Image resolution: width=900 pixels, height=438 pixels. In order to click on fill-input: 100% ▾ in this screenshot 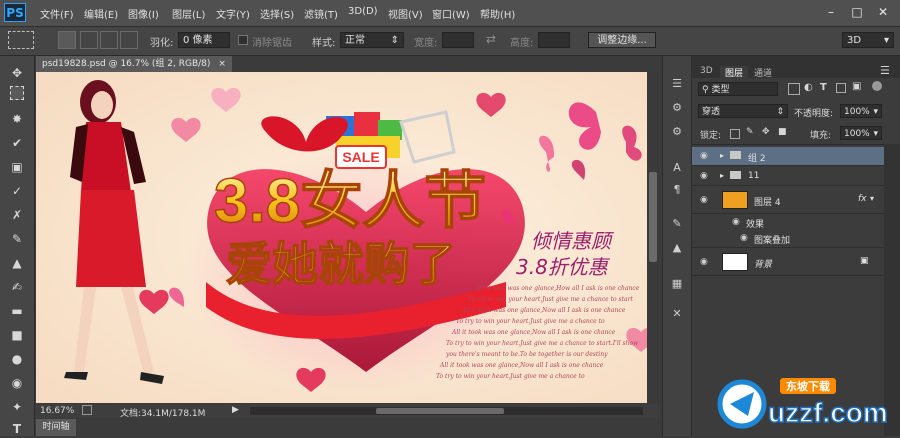, I will do `click(861, 133)`.